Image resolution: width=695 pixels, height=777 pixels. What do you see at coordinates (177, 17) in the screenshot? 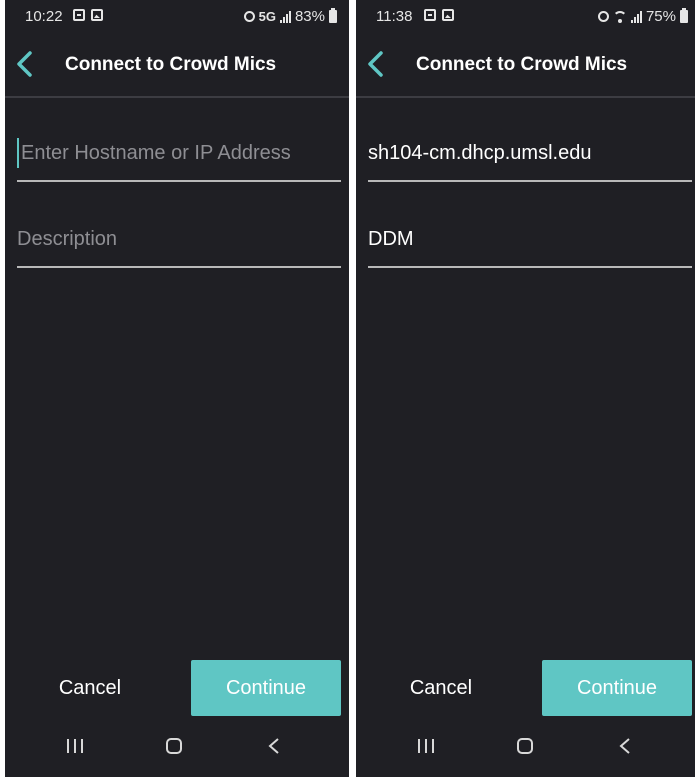
I see `status-bar: 10:22 5G 83%` at bounding box center [177, 17].